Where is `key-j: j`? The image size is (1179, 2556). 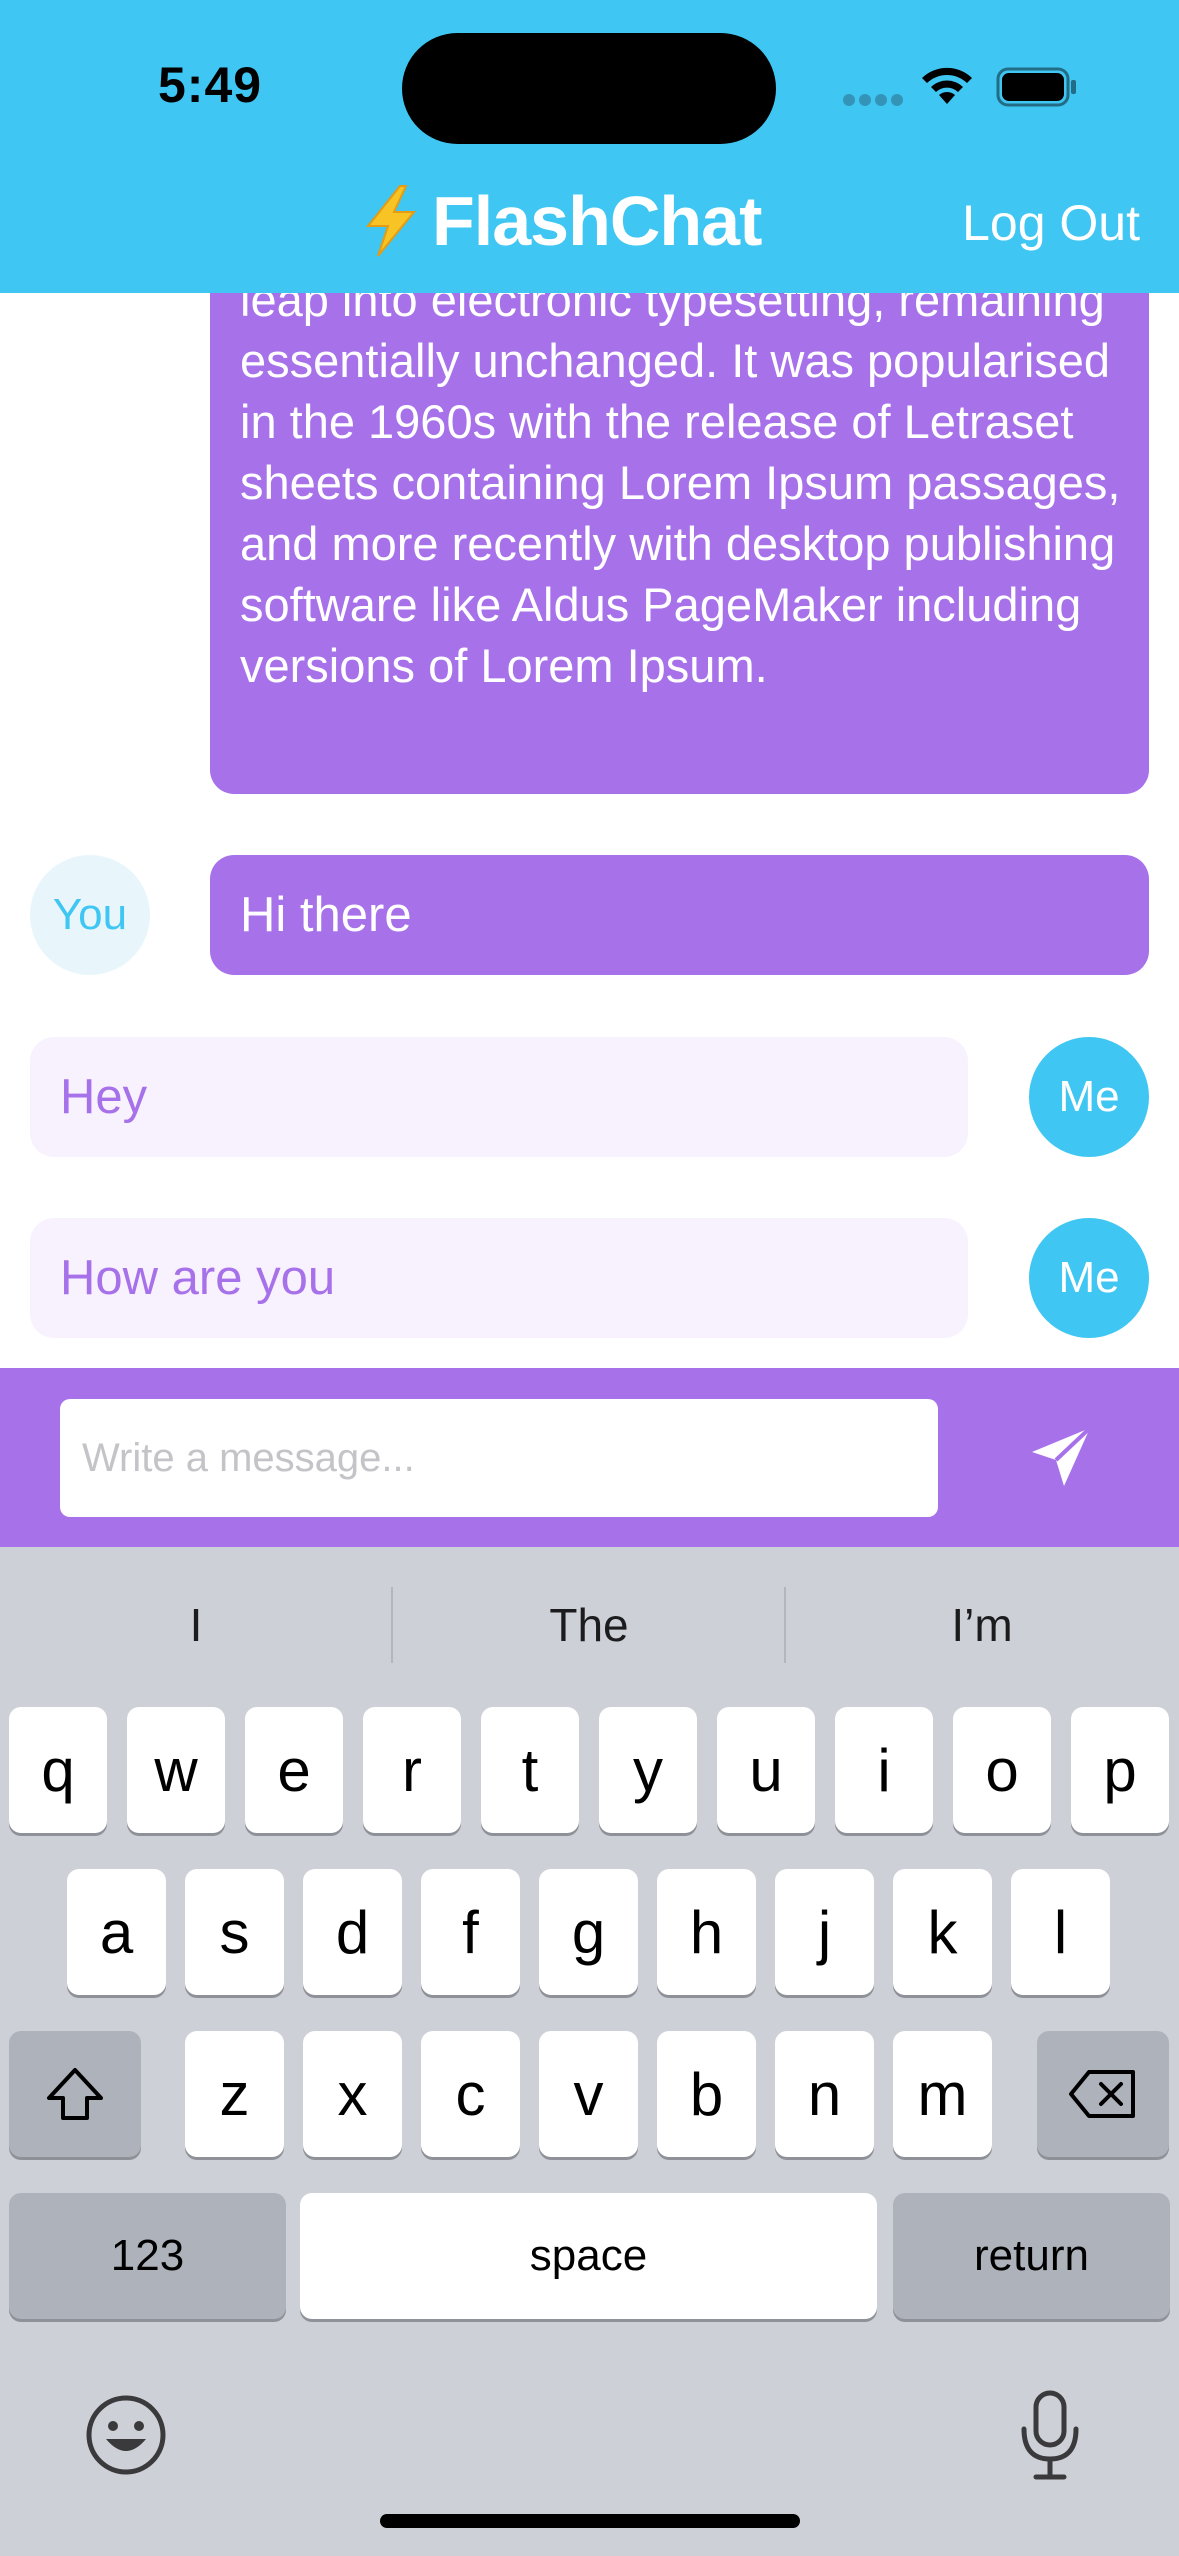 key-j: j is located at coordinates (824, 1932).